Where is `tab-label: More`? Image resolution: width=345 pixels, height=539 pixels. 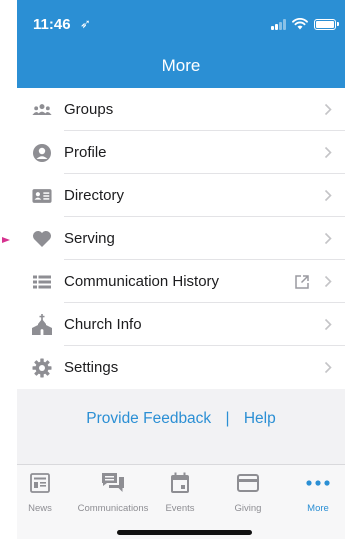
tab-label: More is located at coordinates (318, 508).